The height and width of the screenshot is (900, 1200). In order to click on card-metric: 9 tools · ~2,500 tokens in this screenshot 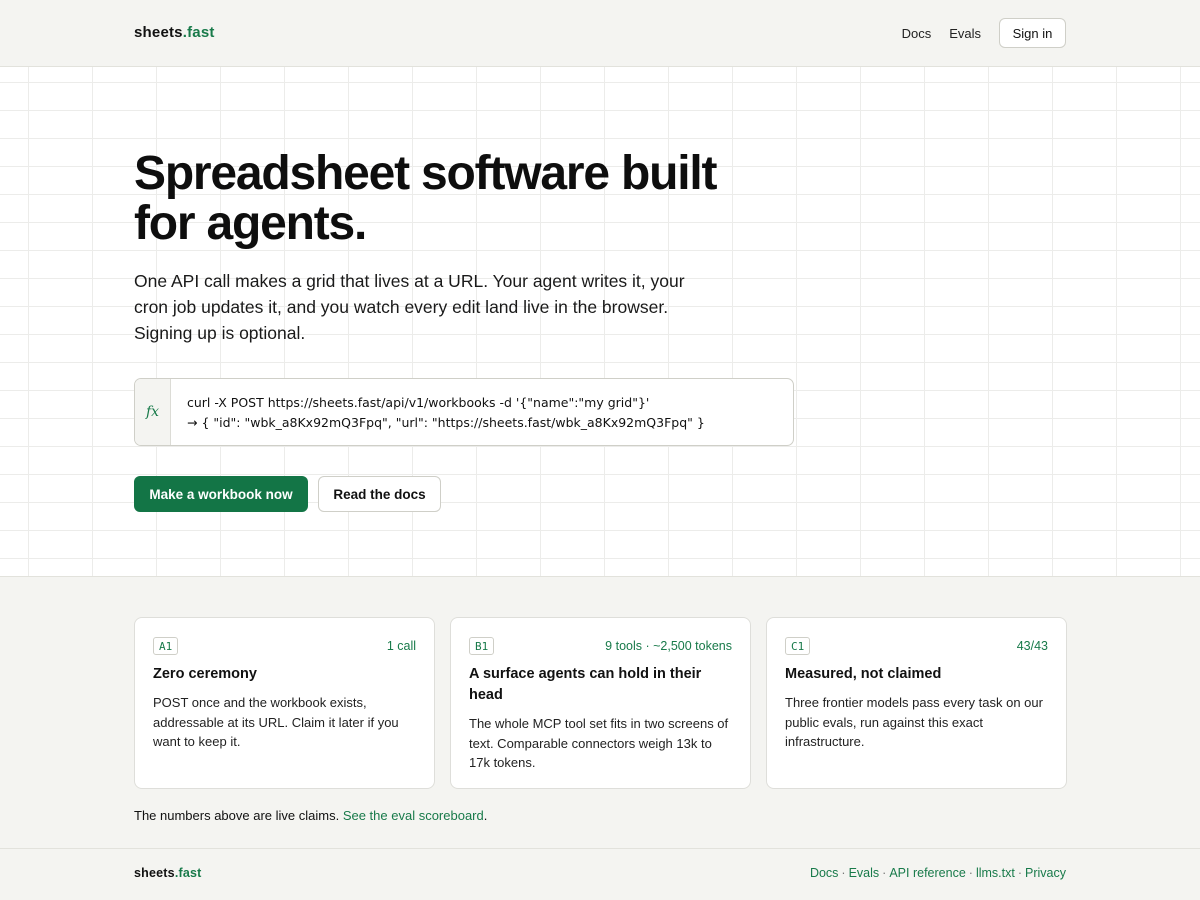, I will do `click(668, 645)`.